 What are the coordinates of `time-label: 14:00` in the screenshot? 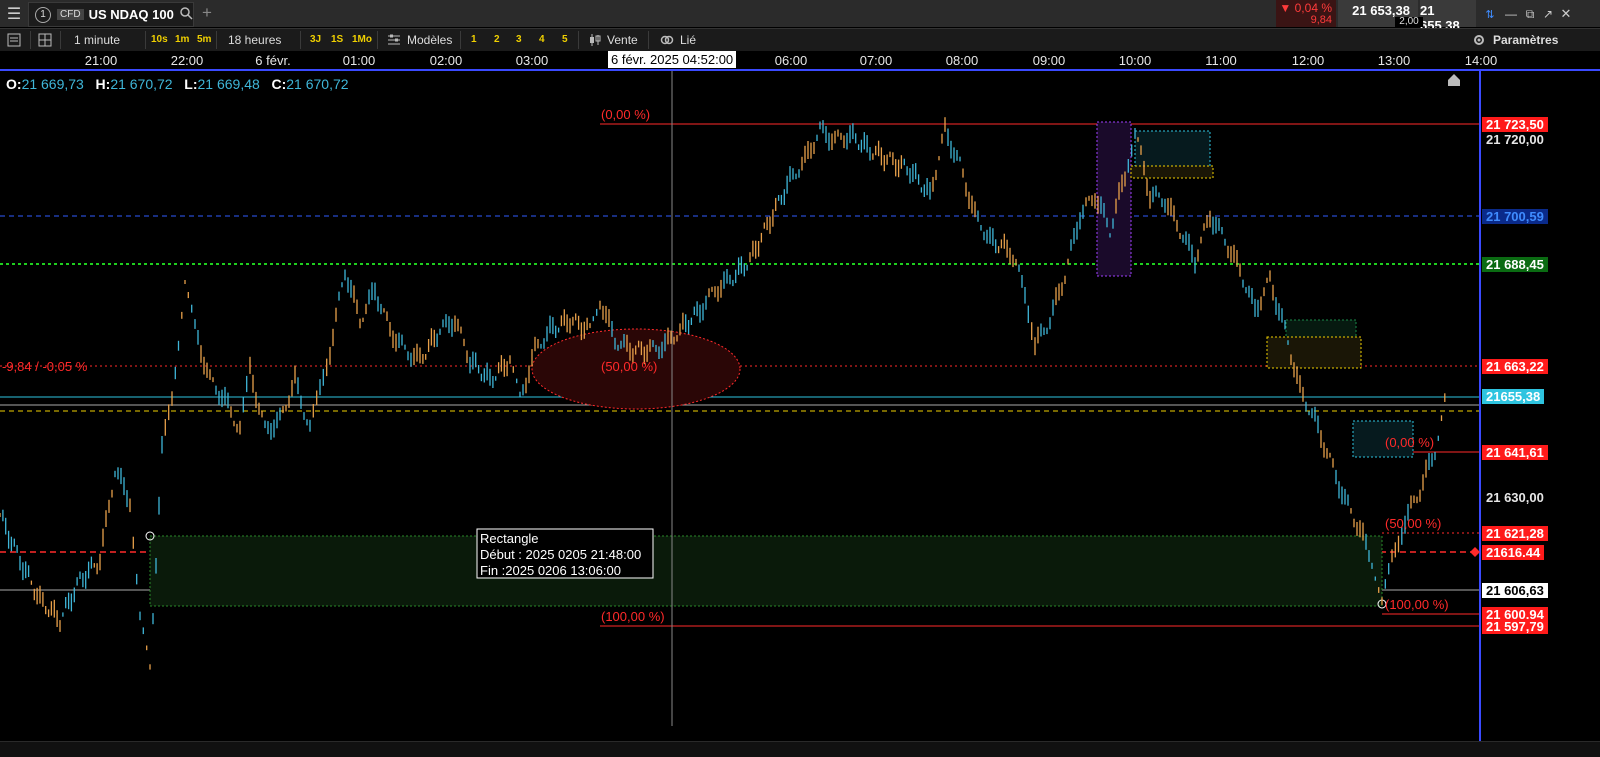 It's located at (1481, 60).